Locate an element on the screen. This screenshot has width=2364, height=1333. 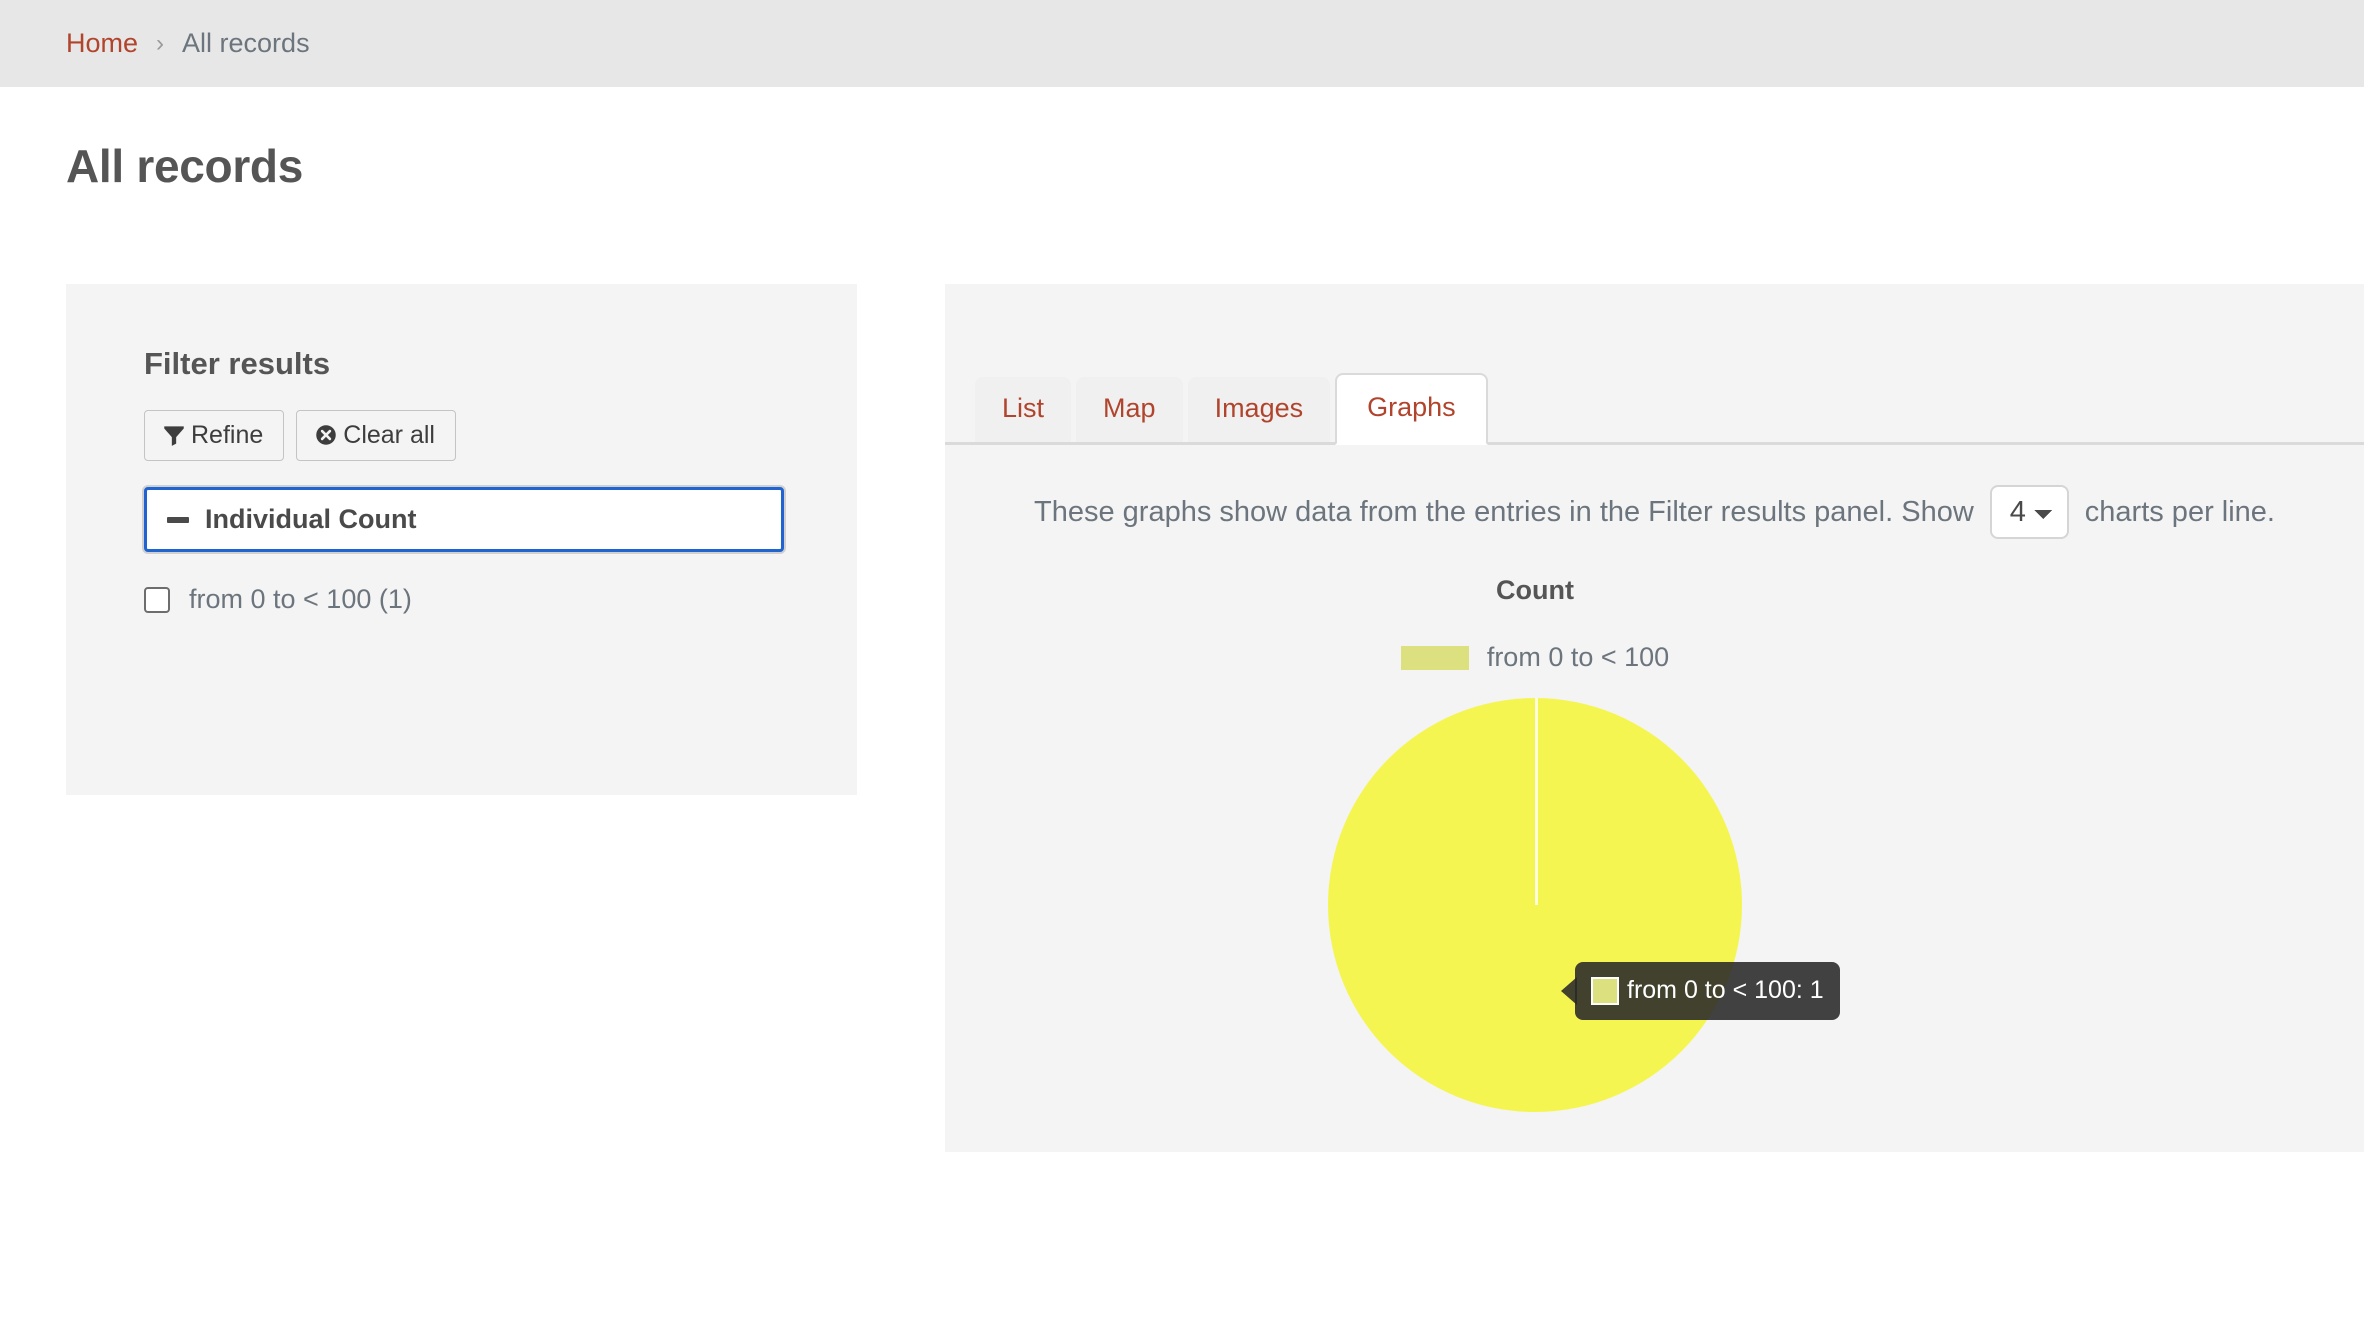
pie-area: from 0 to < 100: 1 is located at coordinates (1582, 908).